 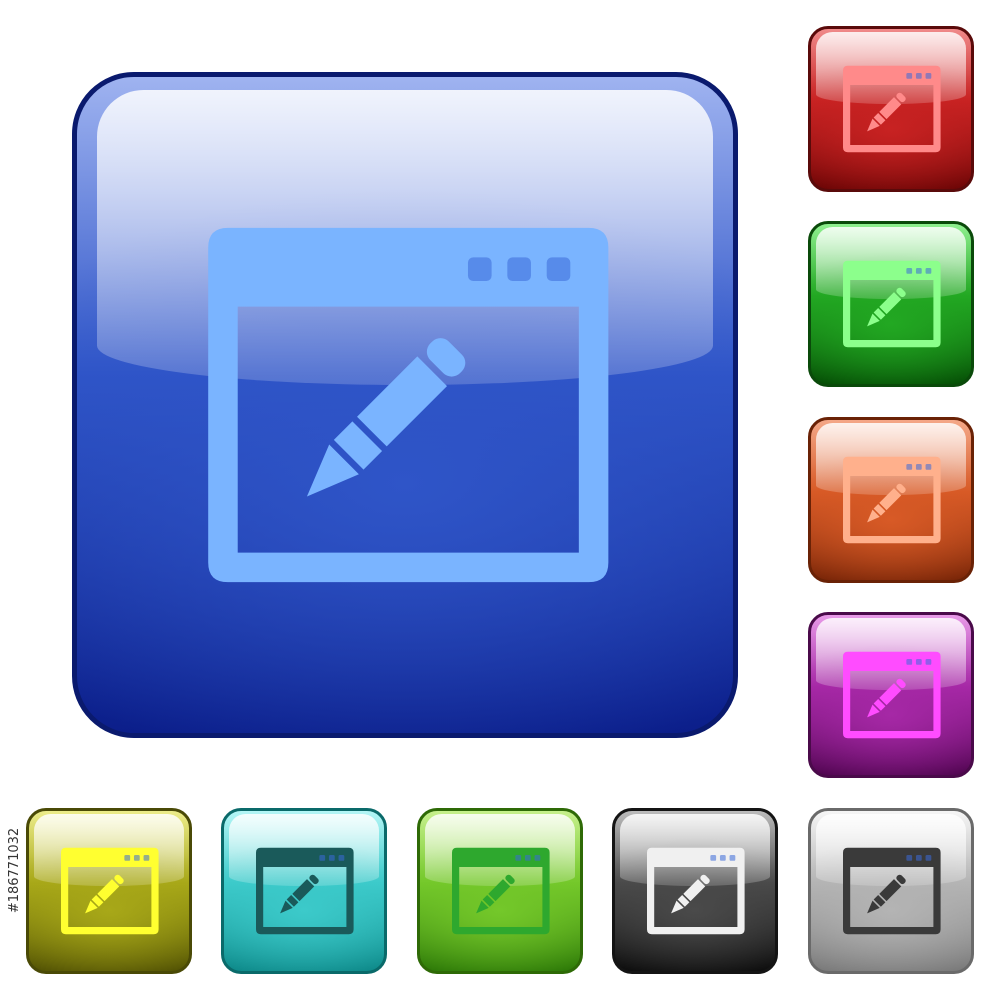 I want to click on cyan-browser-edit-button, so click(x=304, y=891).